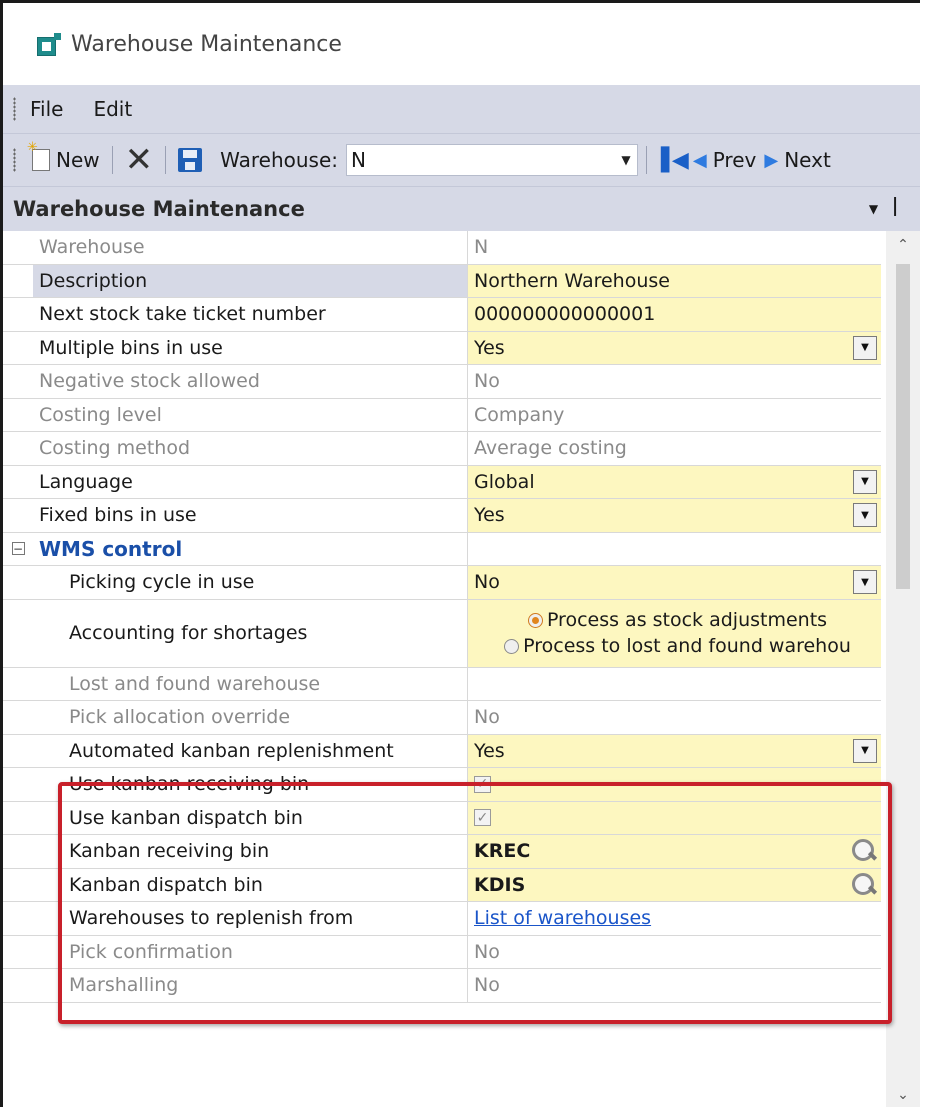 Image resolution: width=926 pixels, height=1107 pixels. Describe the element at coordinates (442, 449) in the screenshot. I see `row-costing-method: Costing method Average costing` at that location.